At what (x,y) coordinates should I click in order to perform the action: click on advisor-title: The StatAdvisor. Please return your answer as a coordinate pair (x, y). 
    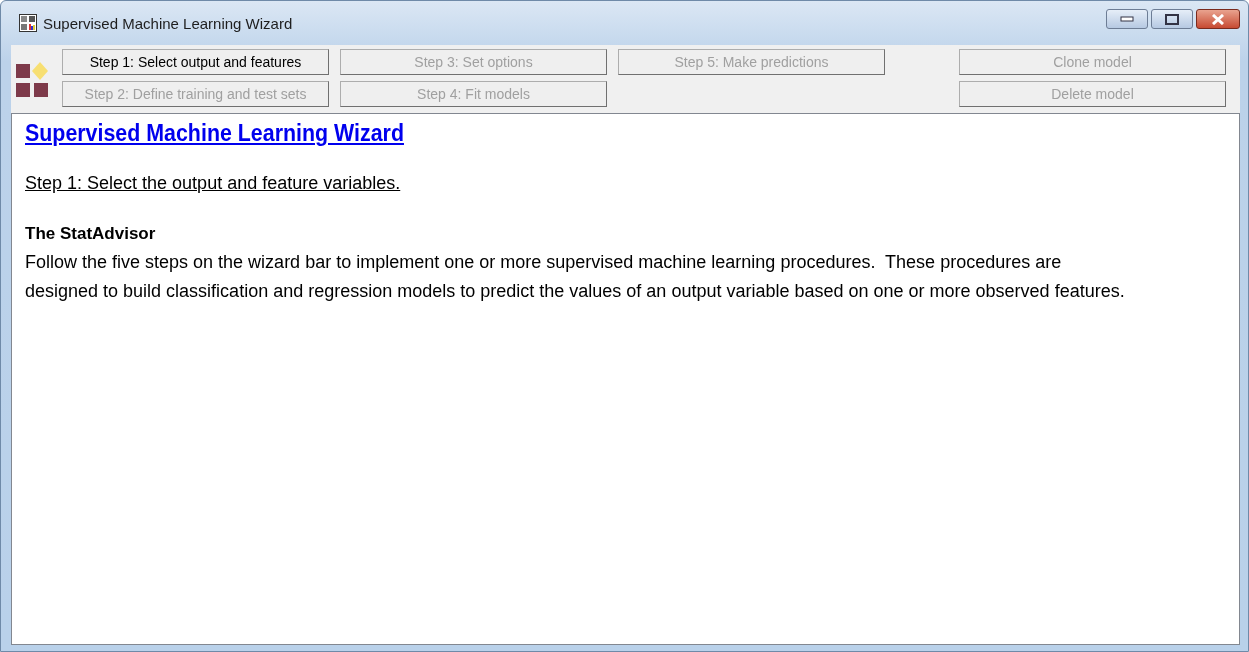
    Looking at the image, I should click on (91, 234).